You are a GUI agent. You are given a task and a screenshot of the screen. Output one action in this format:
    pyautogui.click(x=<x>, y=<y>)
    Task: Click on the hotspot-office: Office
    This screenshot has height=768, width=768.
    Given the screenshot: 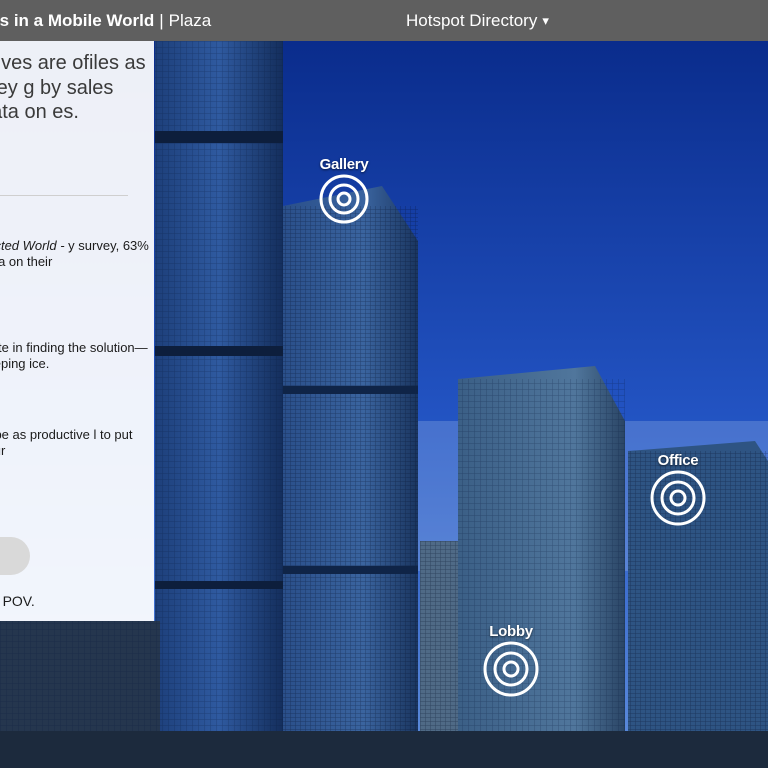 What is the action you would take?
    pyautogui.click(x=678, y=489)
    